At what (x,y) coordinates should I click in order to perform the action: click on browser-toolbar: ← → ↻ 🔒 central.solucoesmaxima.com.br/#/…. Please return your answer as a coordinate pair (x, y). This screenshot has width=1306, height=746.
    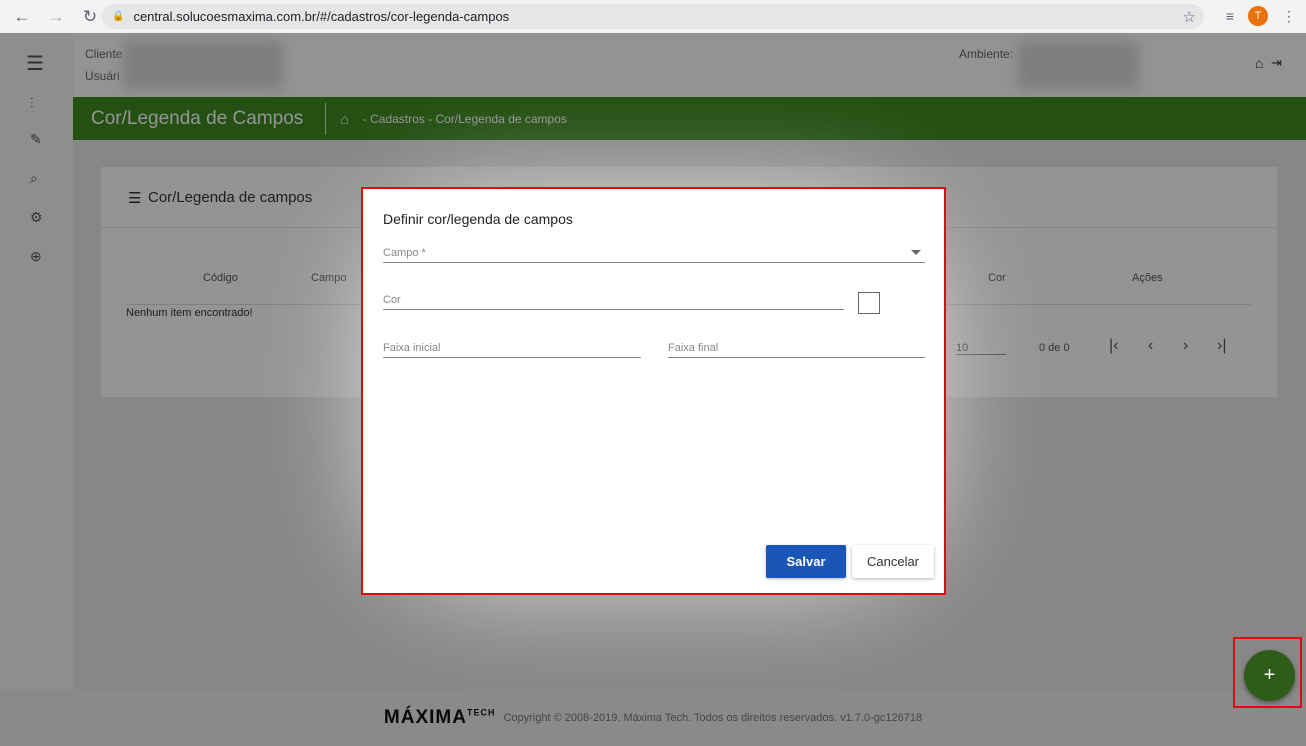
    Looking at the image, I should click on (653, 16).